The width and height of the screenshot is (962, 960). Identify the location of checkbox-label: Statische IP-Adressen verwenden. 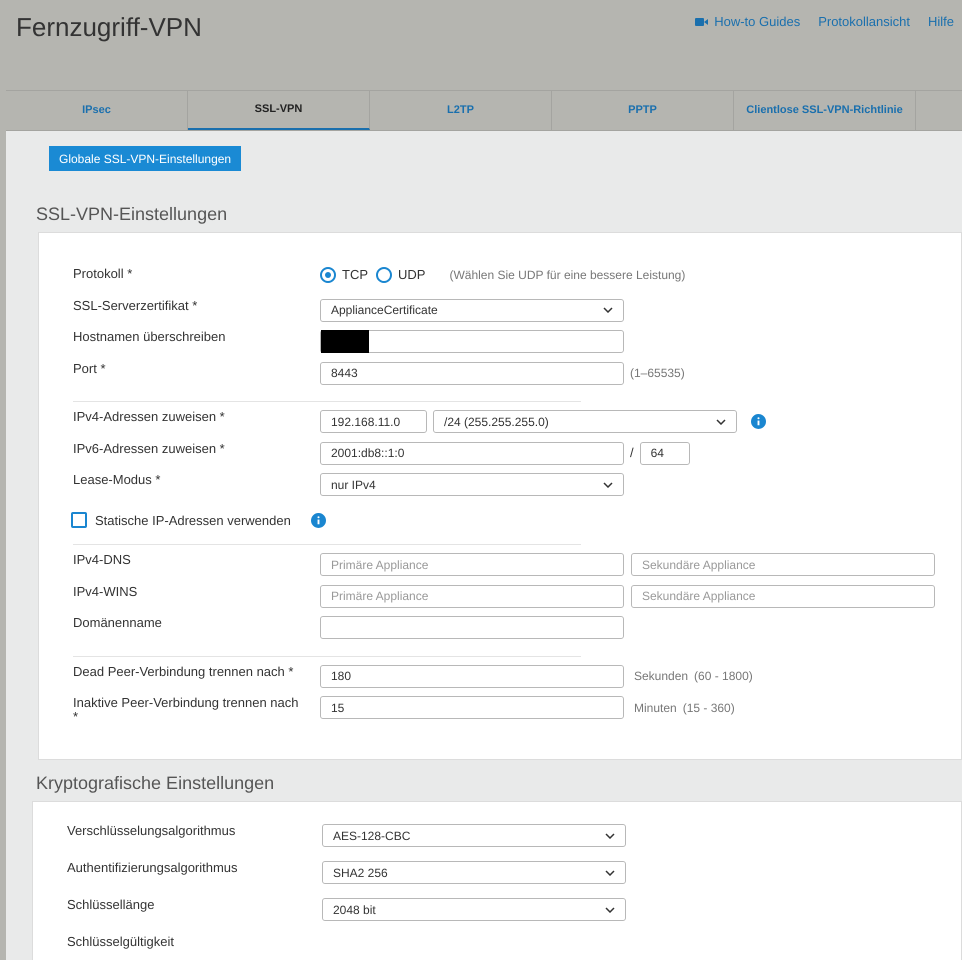
(193, 521).